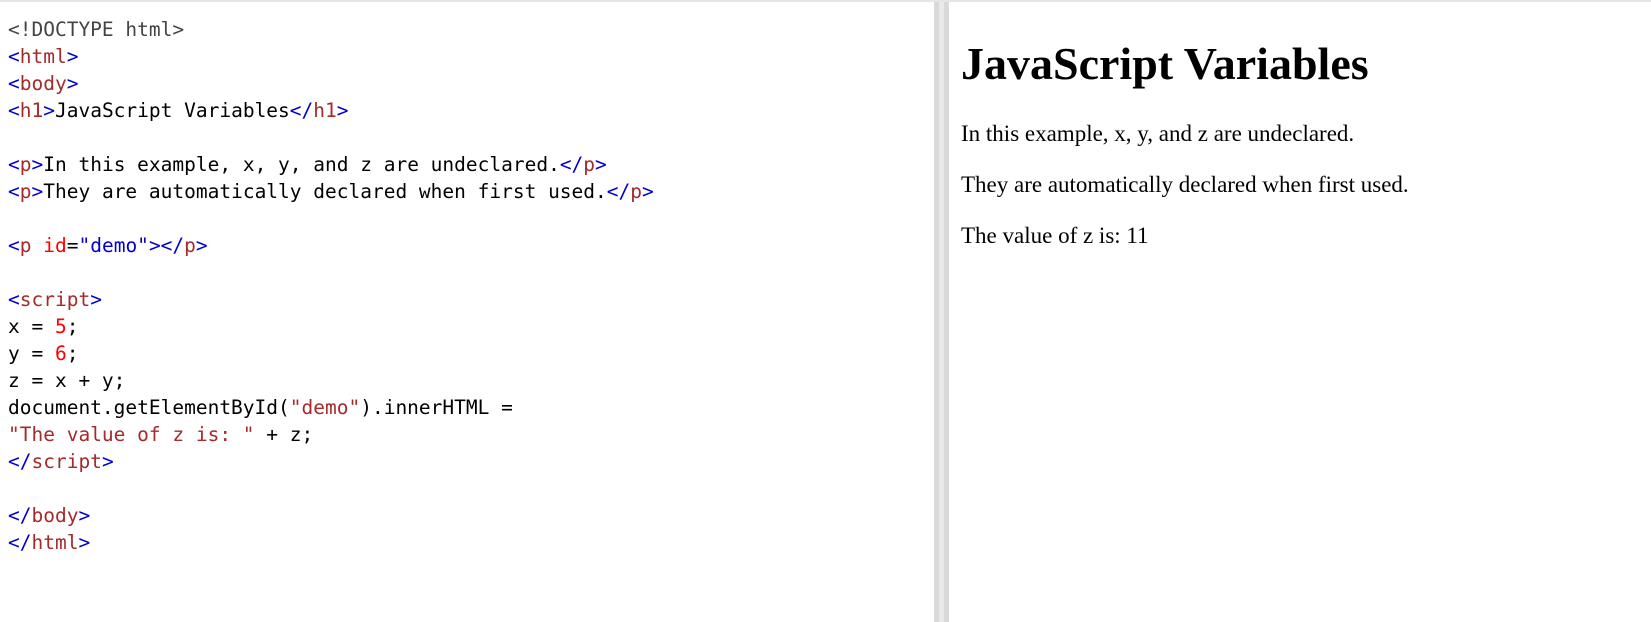 The width and height of the screenshot is (1651, 622). I want to click on code-token-attrval: "demo", so click(113, 245).